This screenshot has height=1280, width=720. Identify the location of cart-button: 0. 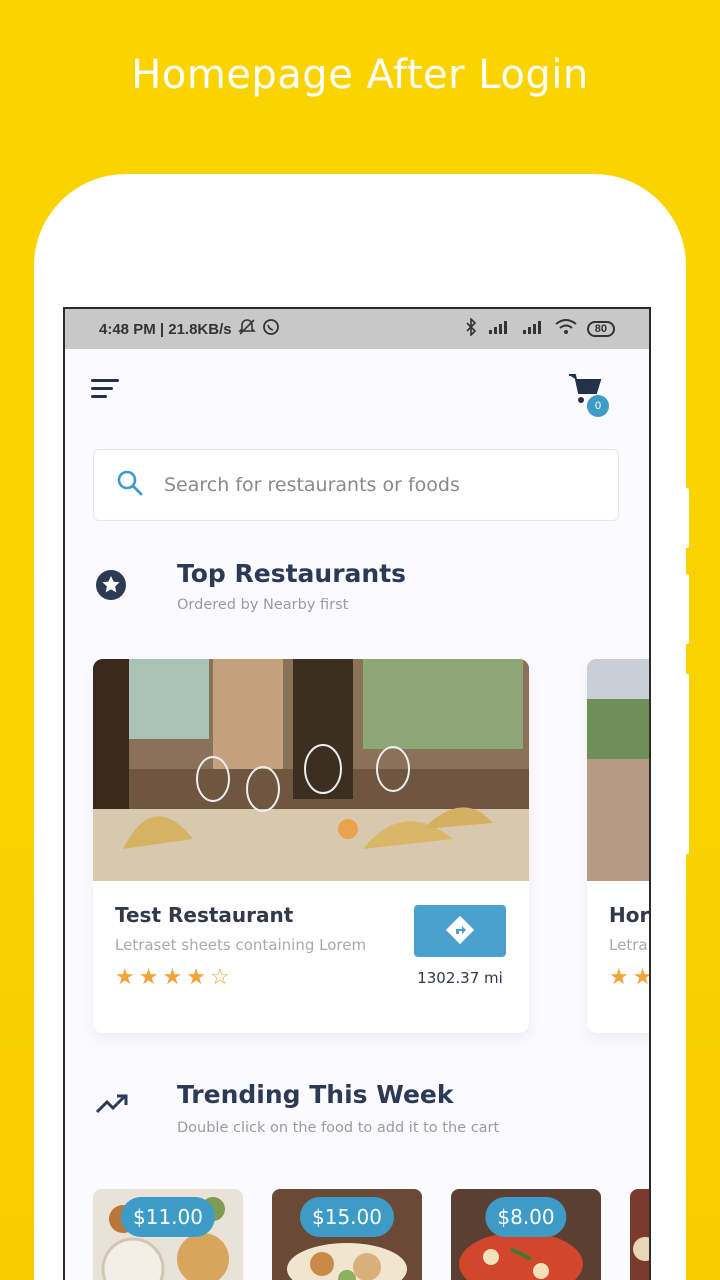
(588, 394).